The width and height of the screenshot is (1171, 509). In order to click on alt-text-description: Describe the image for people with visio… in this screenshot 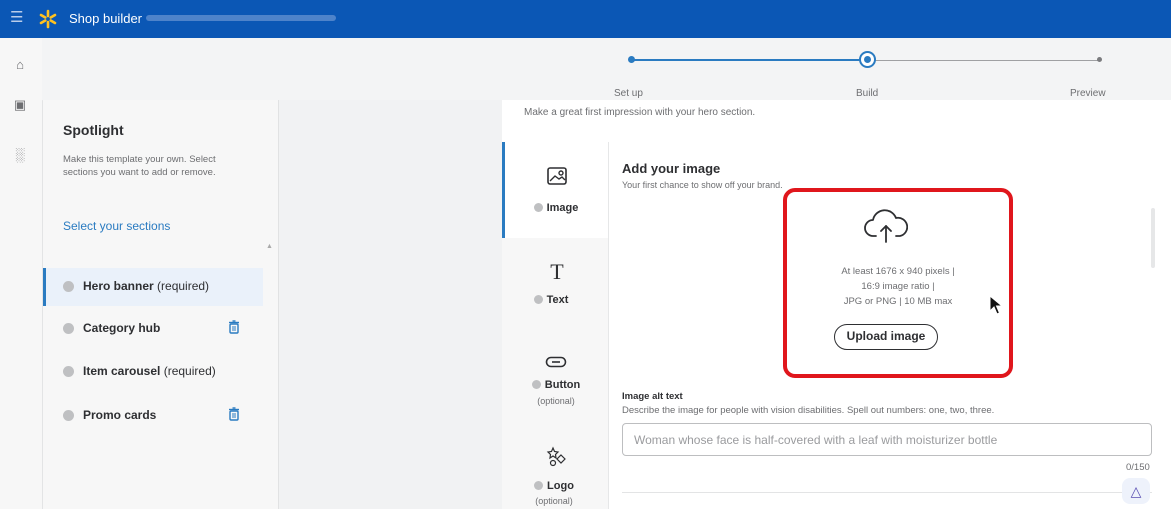, I will do `click(808, 410)`.